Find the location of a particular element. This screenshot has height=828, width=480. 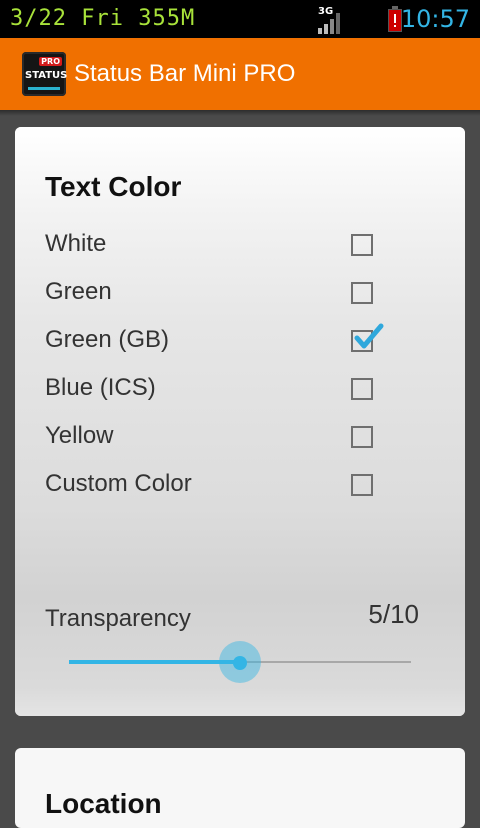

transparency-value: 5/10 is located at coordinates (393, 614).